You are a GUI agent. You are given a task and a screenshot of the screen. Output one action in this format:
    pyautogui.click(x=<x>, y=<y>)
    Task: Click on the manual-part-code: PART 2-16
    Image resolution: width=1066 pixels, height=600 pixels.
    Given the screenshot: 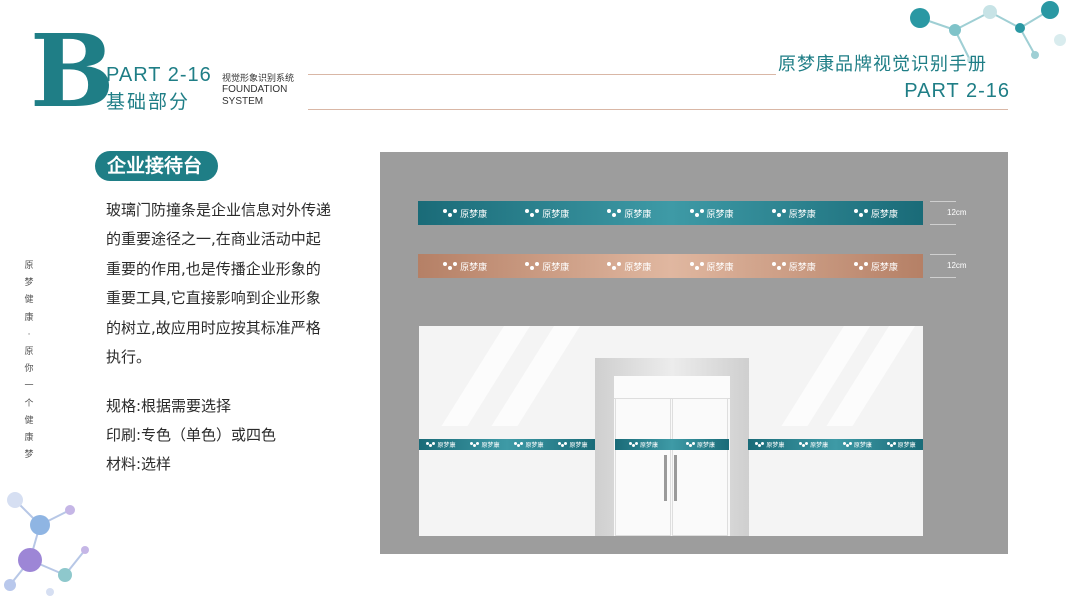 What is the action you would take?
    pyautogui.click(x=957, y=91)
    